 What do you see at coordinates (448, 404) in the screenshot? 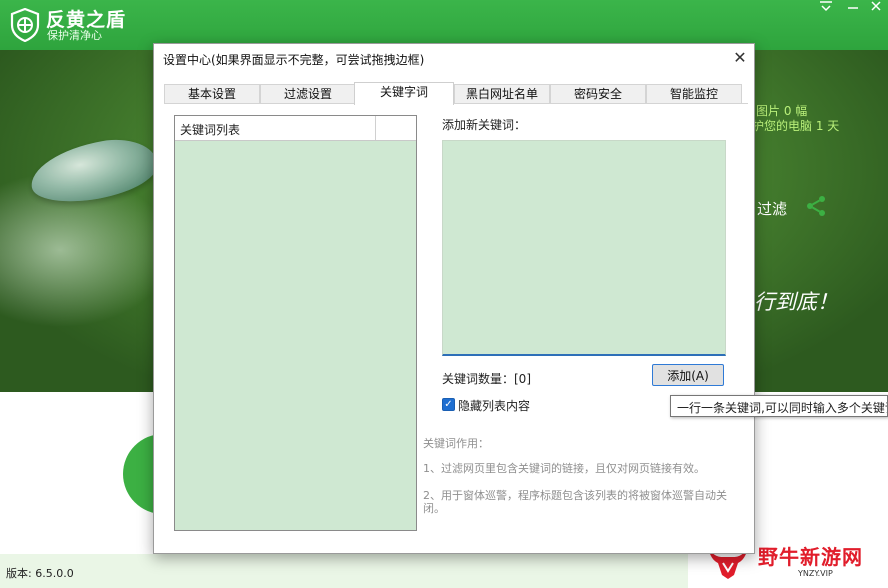
I see `hide-list-checkbox: ✓` at bounding box center [448, 404].